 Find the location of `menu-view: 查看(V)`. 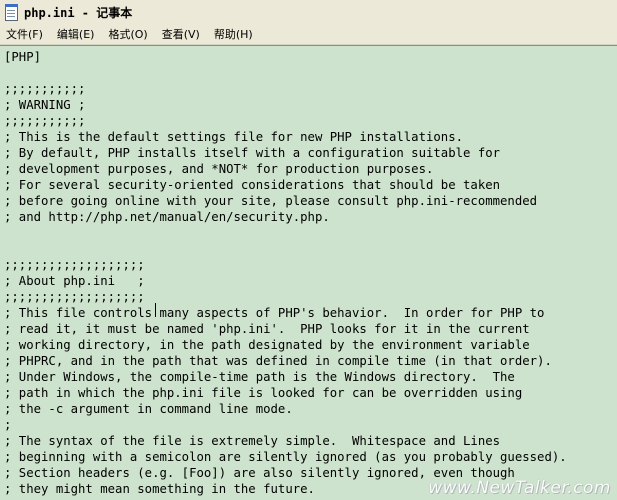

menu-view: 查看(V) is located at coordinates (182, 34).